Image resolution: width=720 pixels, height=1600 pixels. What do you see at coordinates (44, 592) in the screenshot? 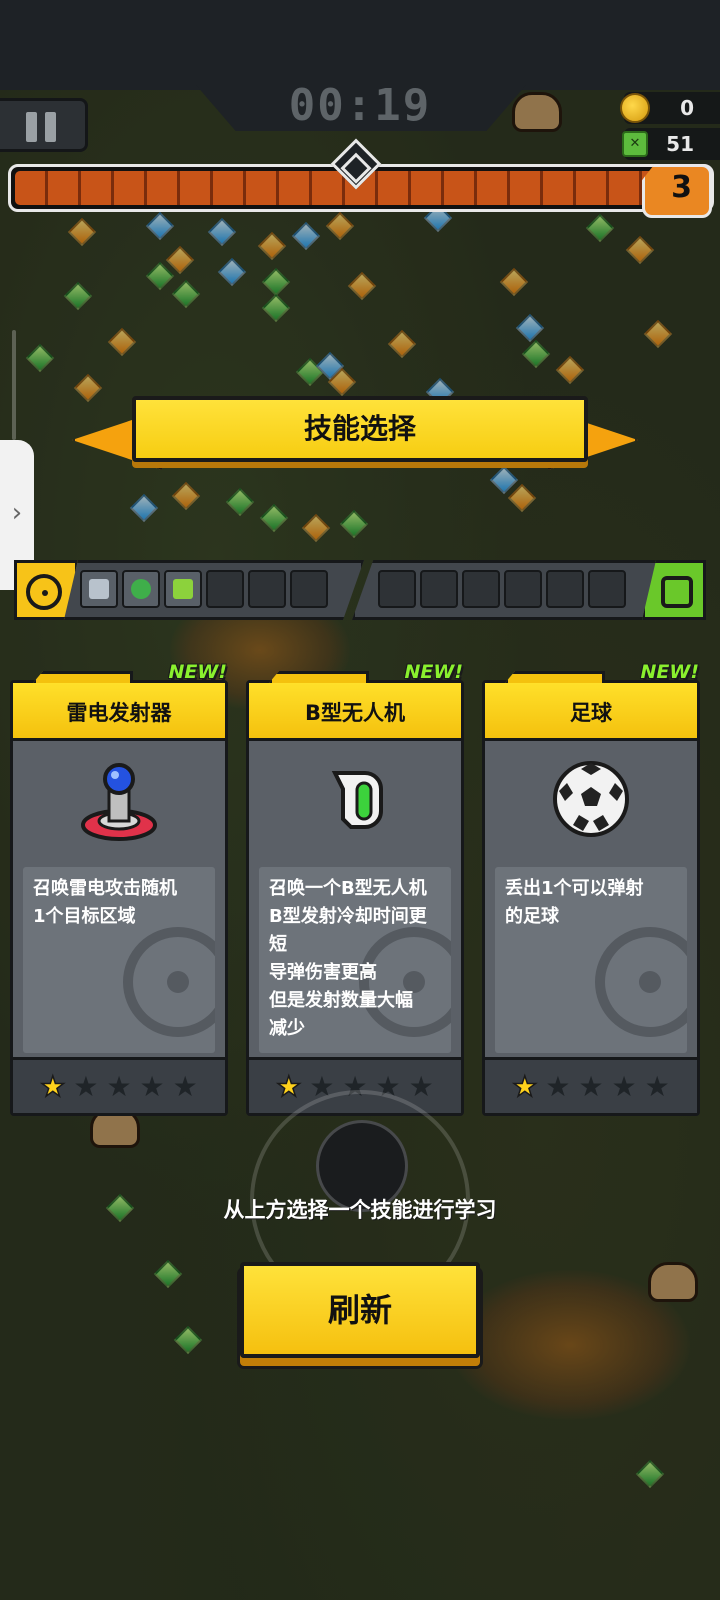
I see `crosshair-icon` at bounding box center [44, 592].